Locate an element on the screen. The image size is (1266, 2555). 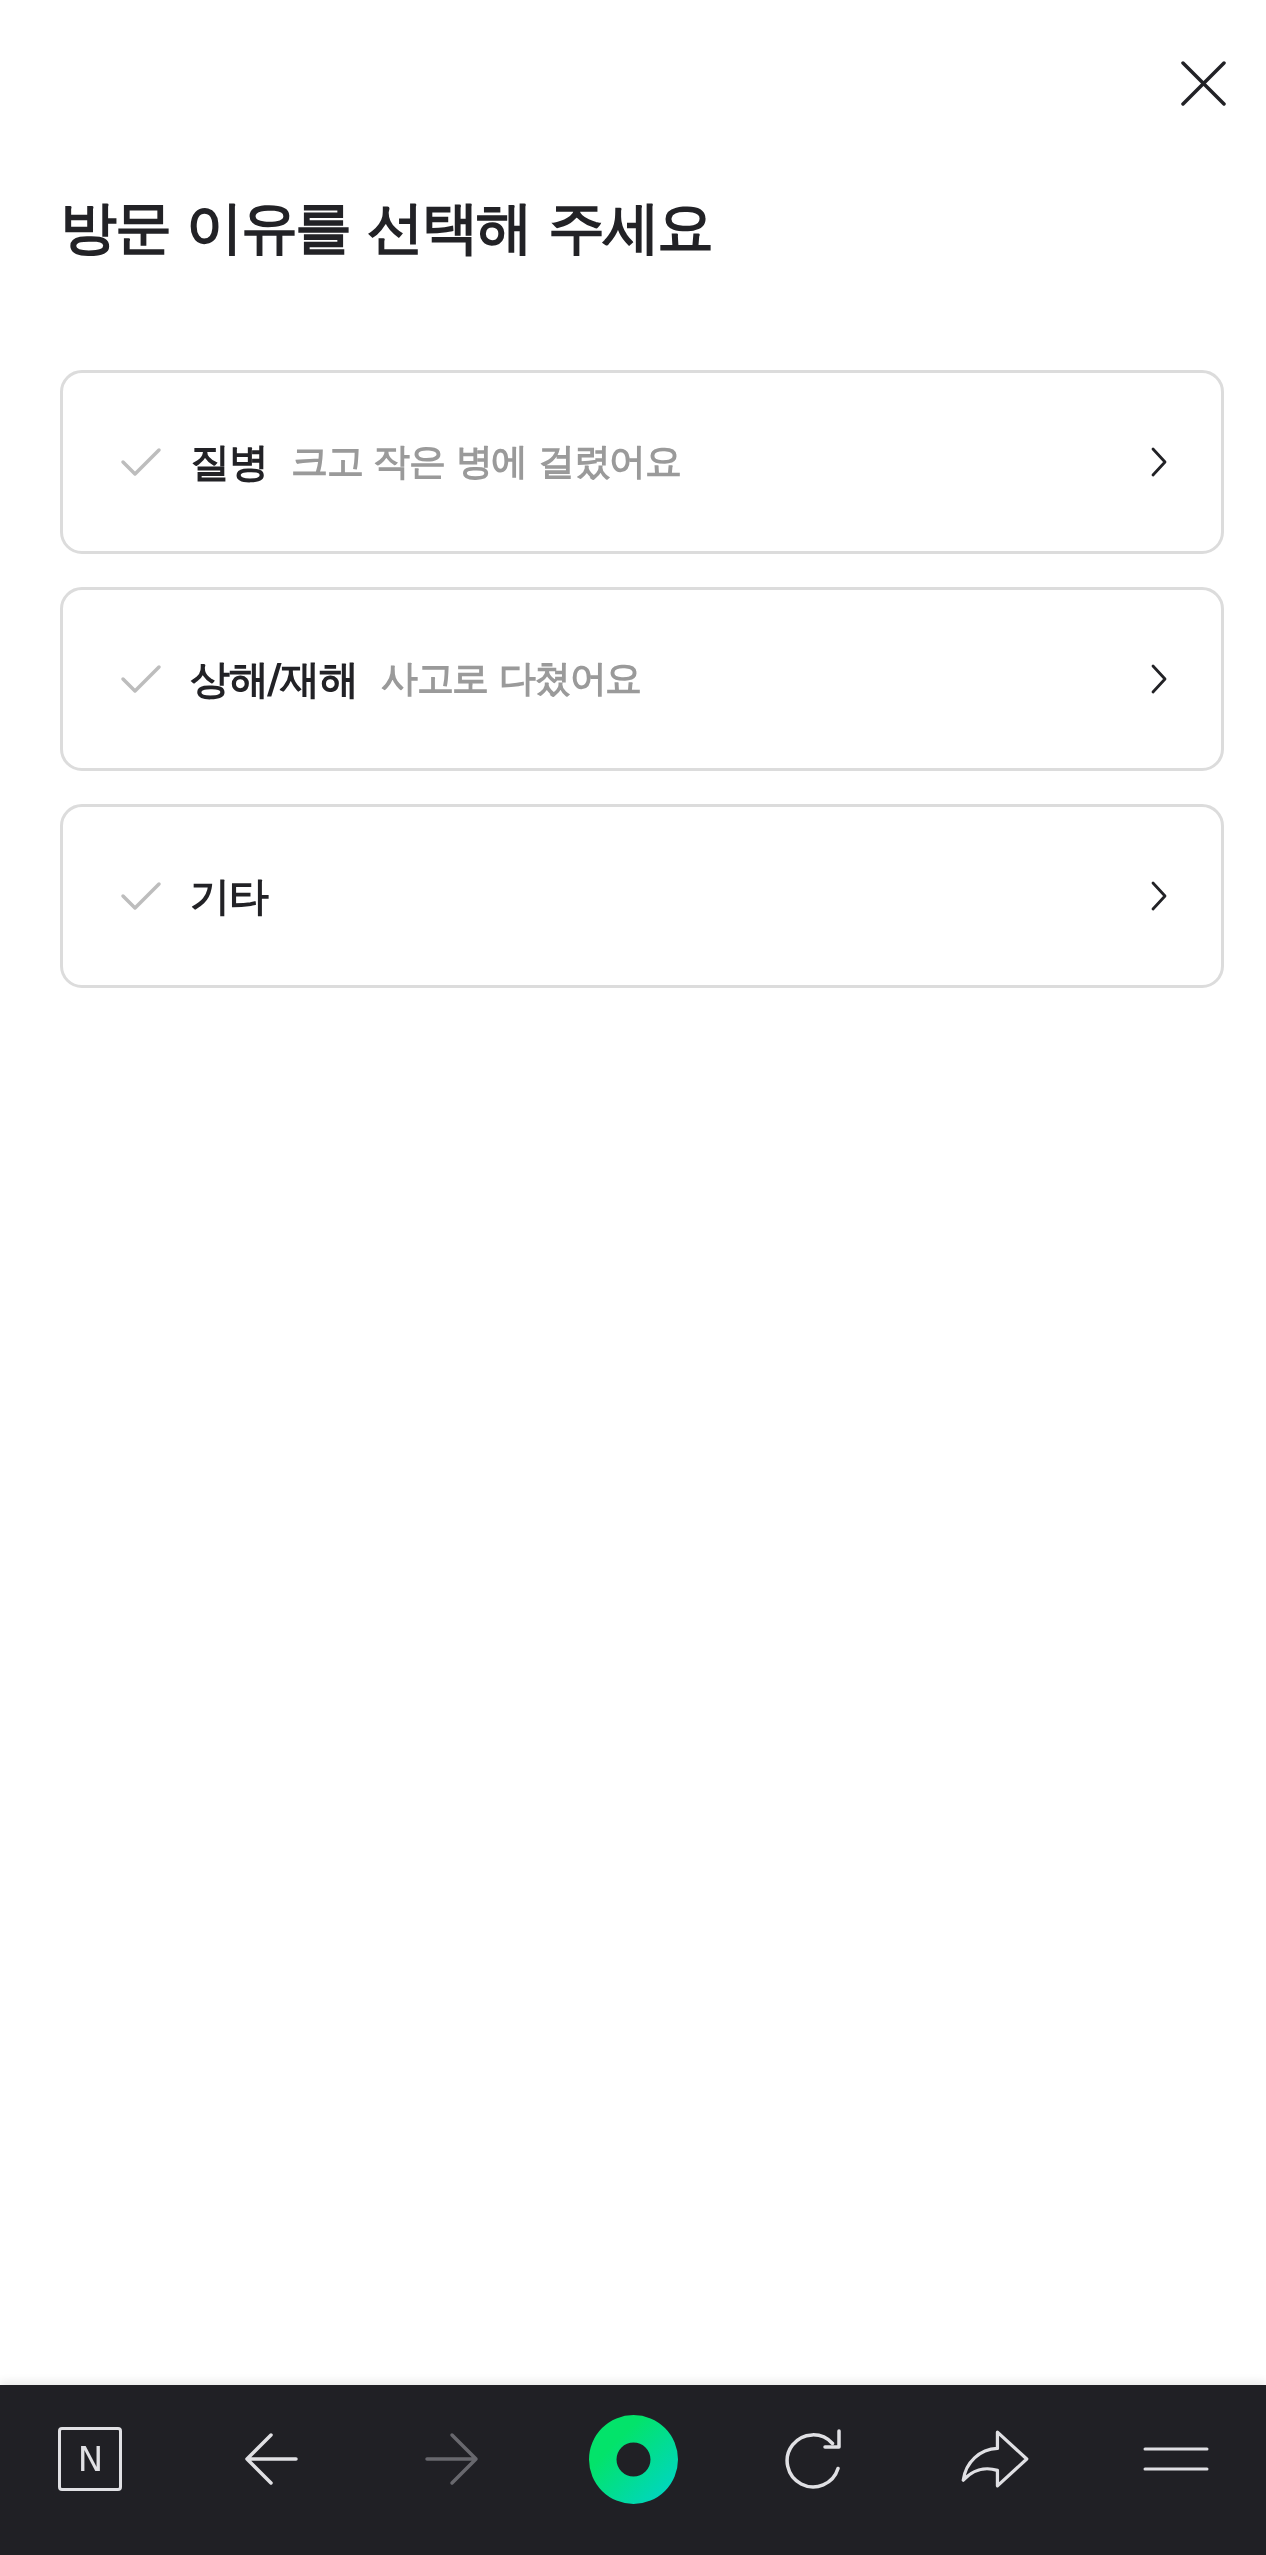
option-description: 크고 작은 병에 걸렸어요 is located at coordinates (486, 462).